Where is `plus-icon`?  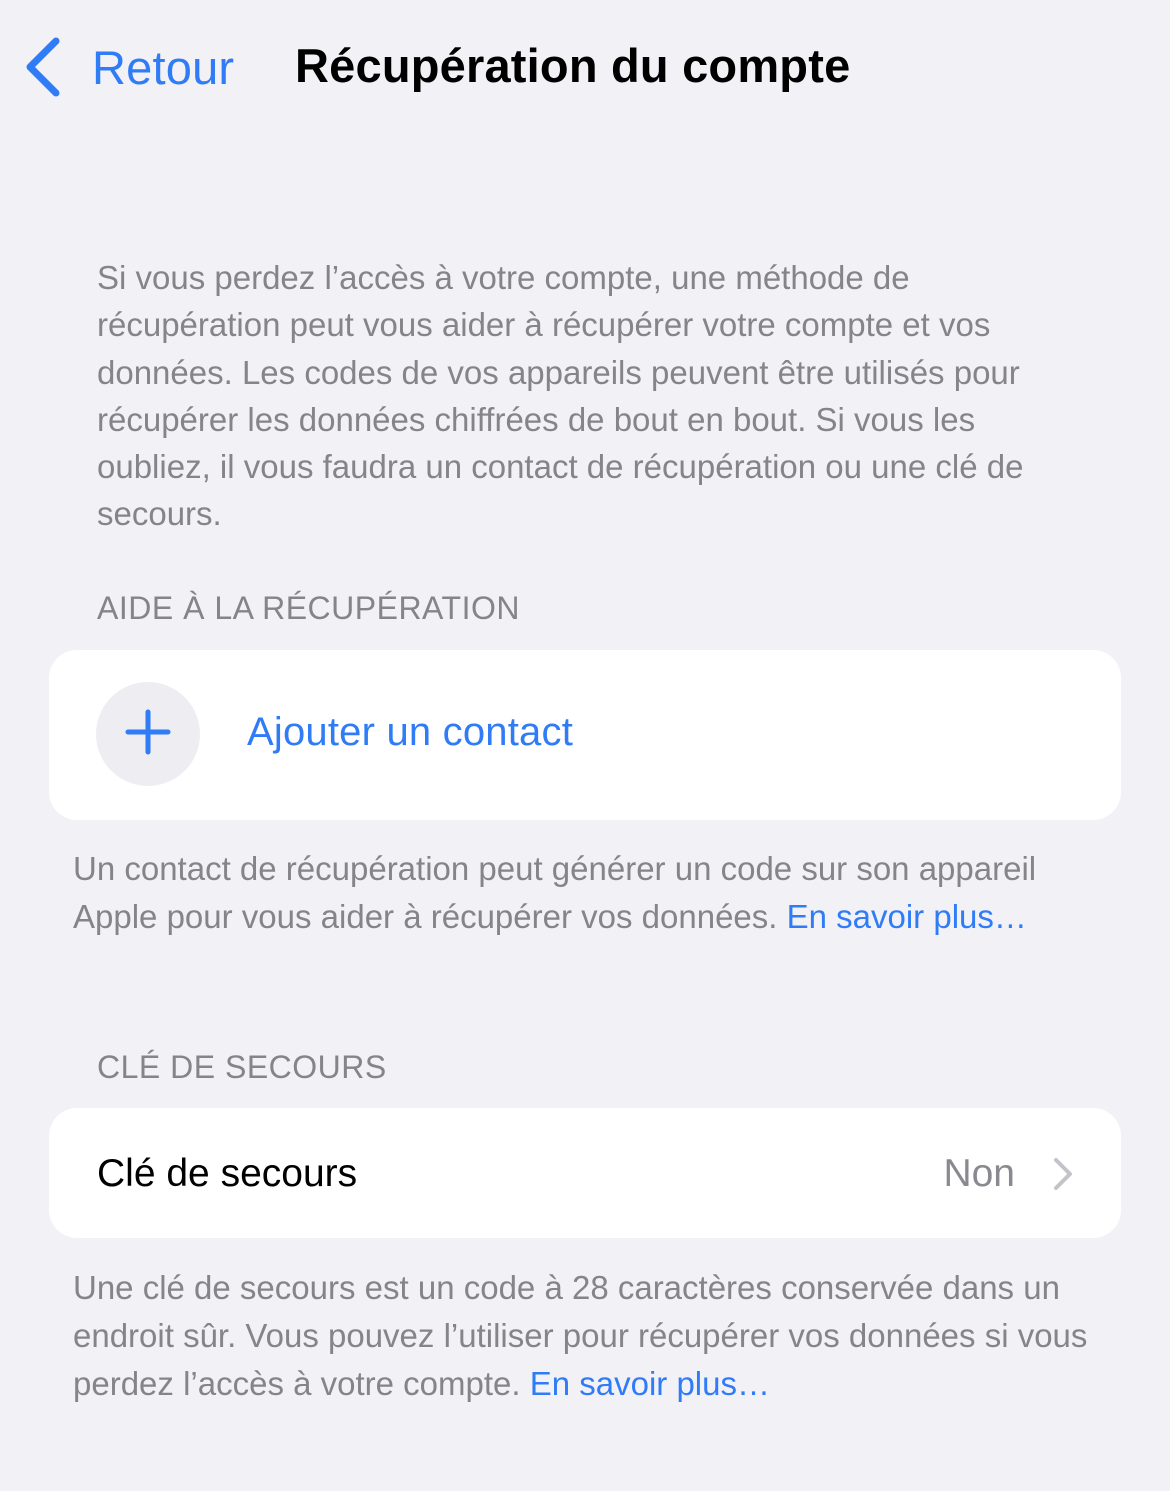 plus-icon is located at coordinates (148, 734).